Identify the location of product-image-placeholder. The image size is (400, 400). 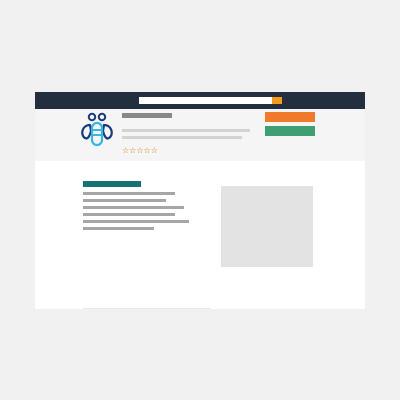
(267, 226).